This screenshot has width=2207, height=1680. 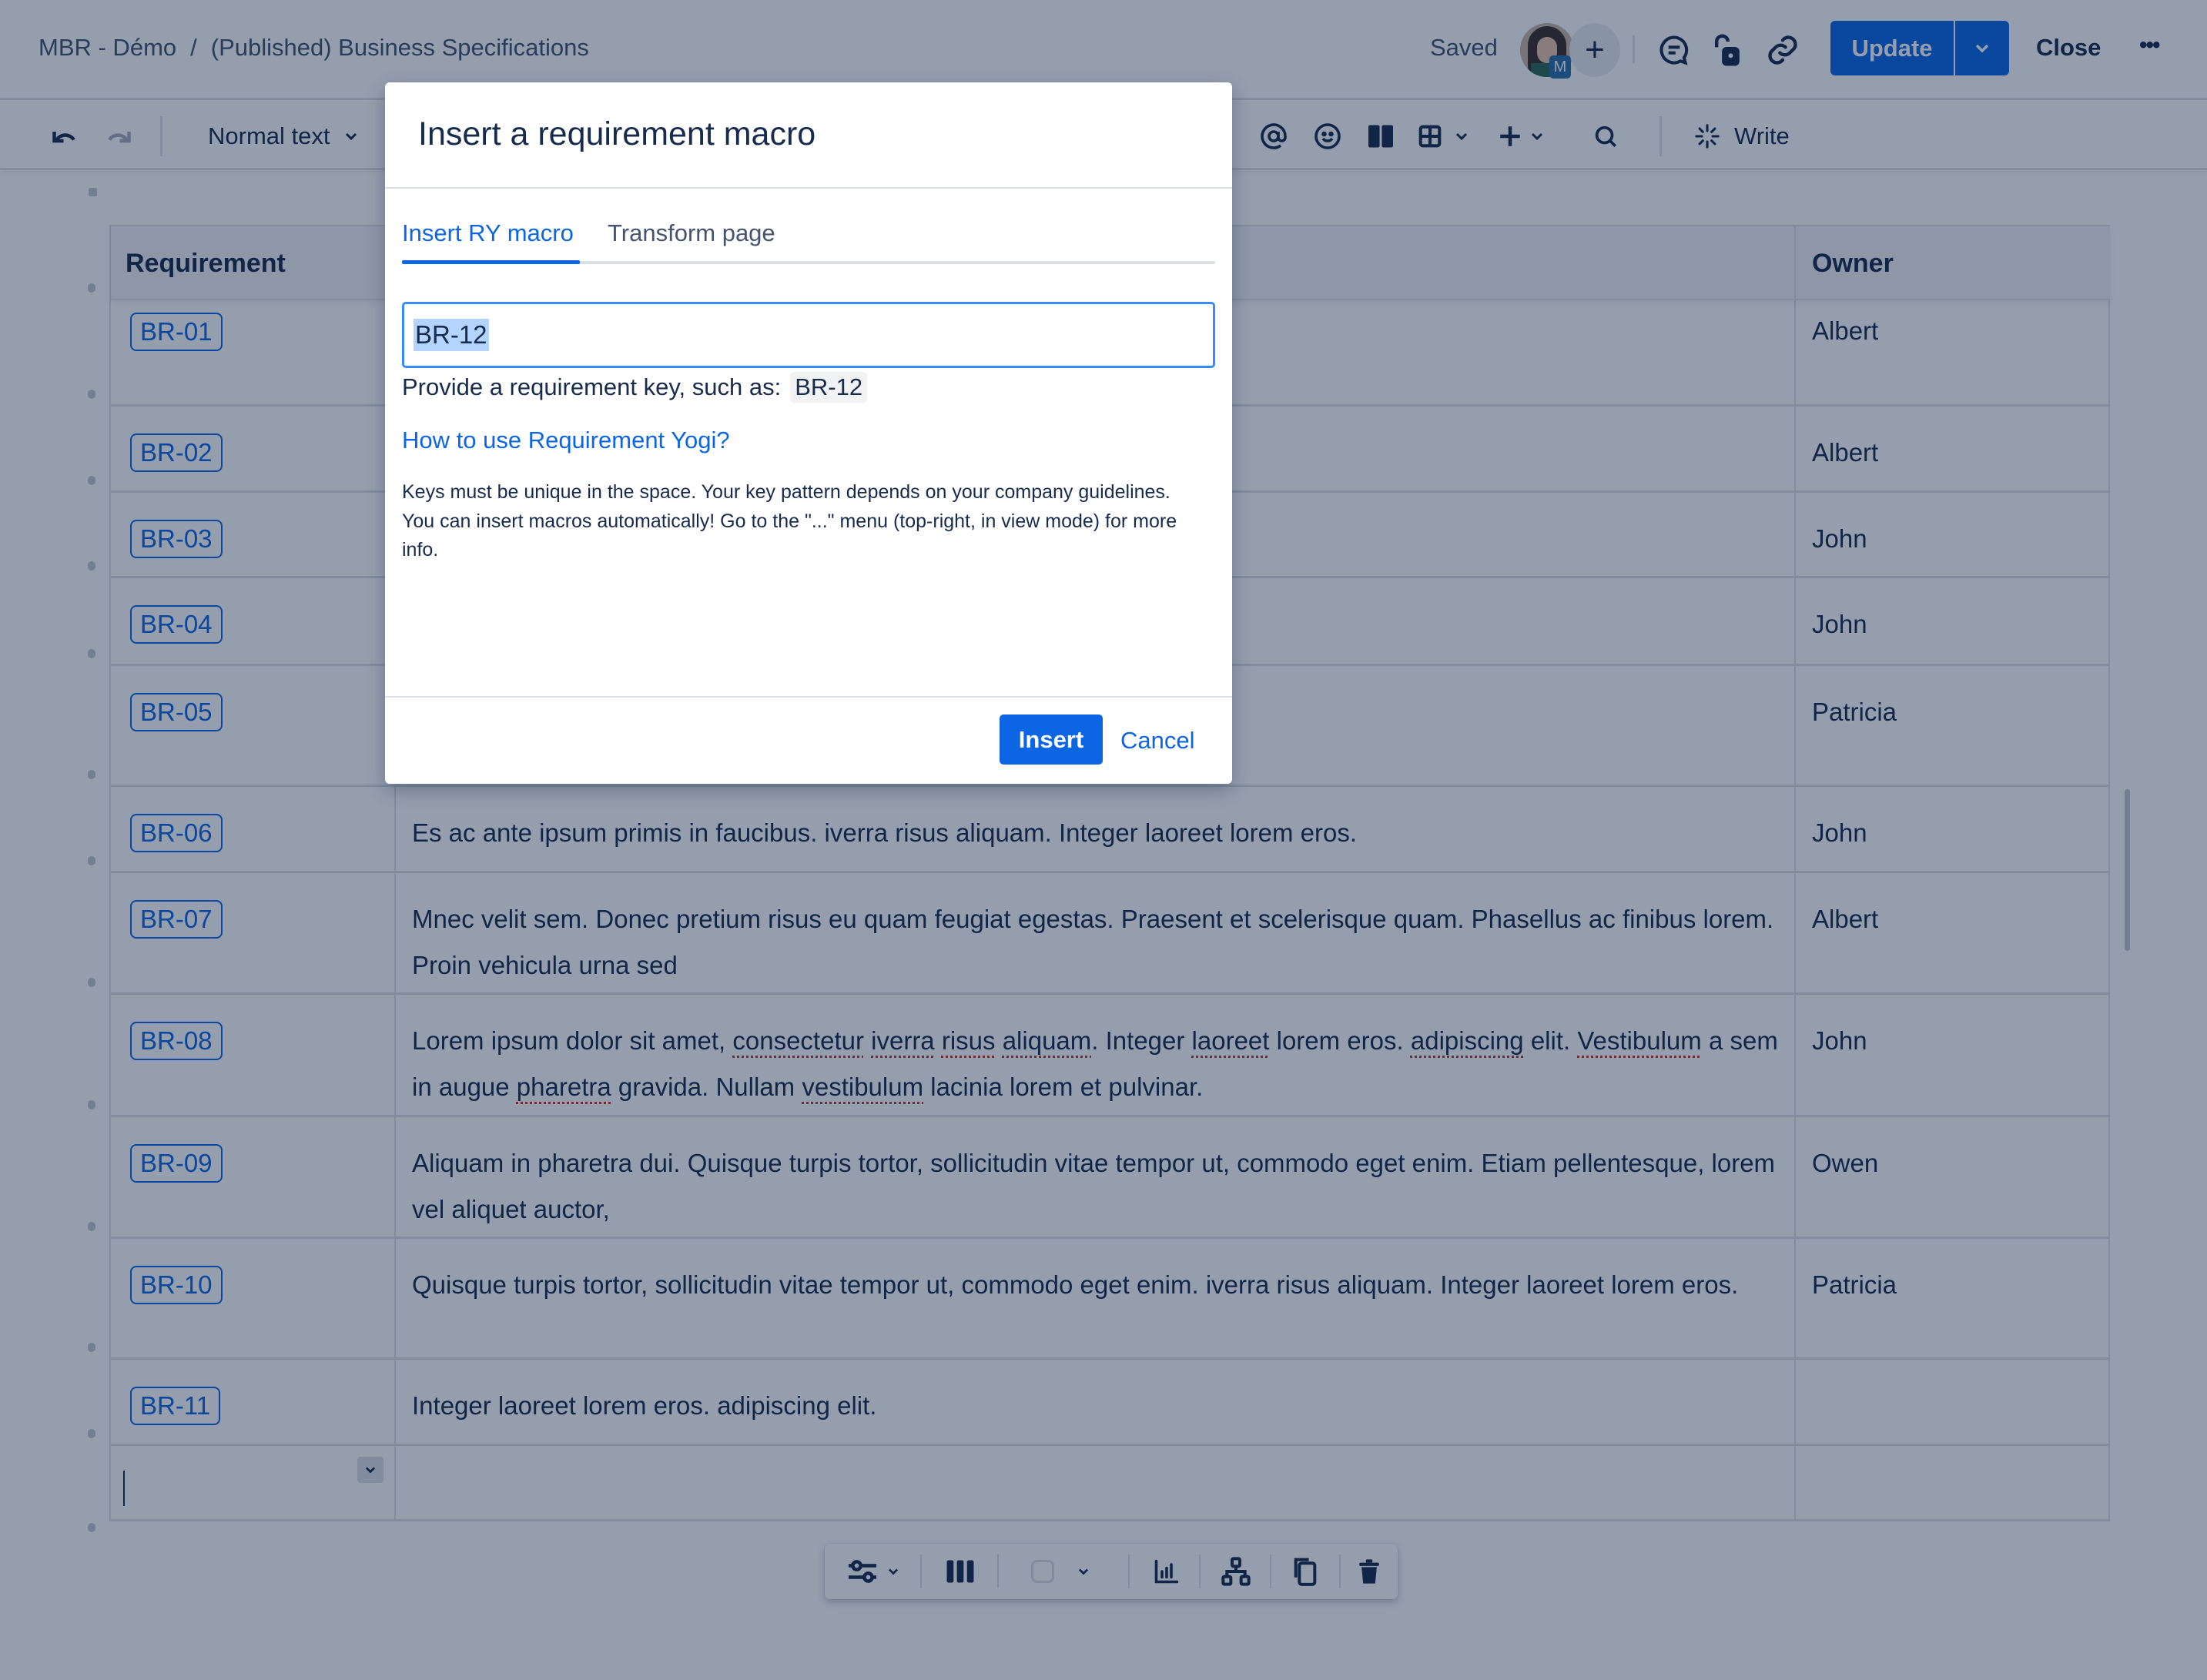 What do you see at coordinates (1051, 740) in the screenshot?
I see `insert-button: Insert` at bounding box center [1051, 740].